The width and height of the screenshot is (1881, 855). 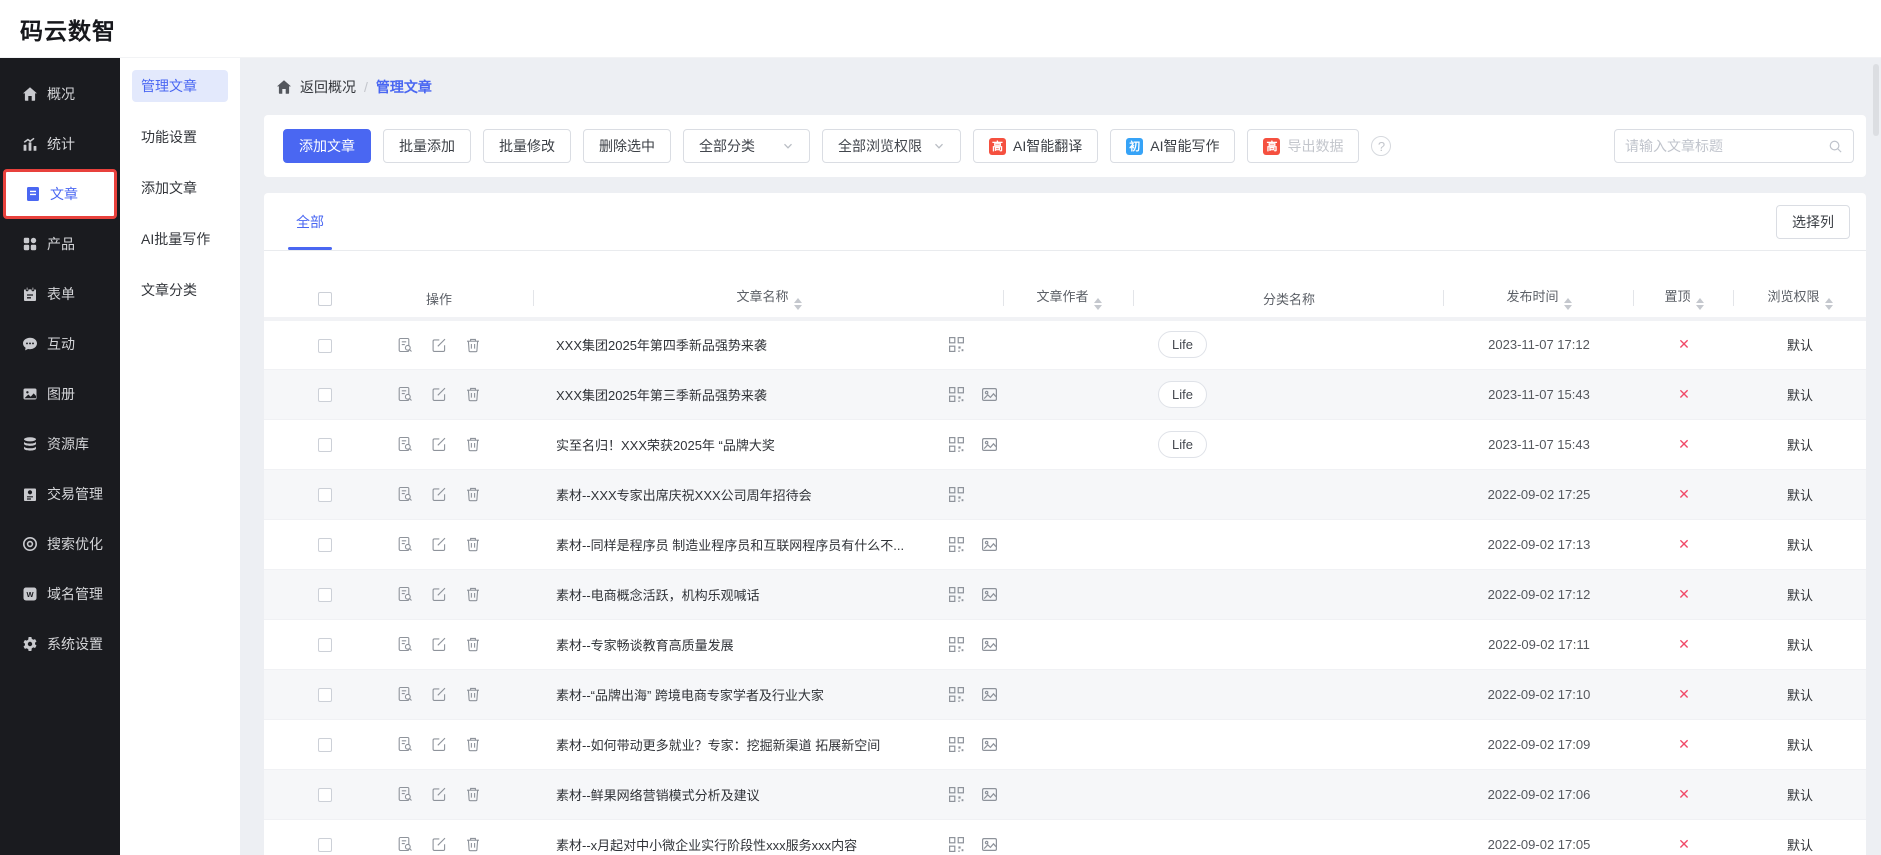 What do you see at coordinates (60, 244) in the screenshot?
I see `sidebar-item-products: 产品` at bounding box center [60, 244].